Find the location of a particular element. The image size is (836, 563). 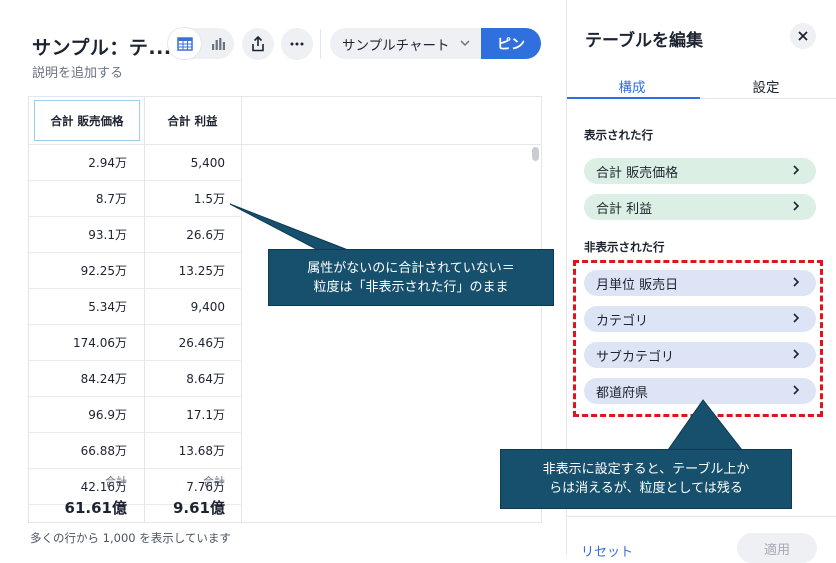

table-view-button is located at coordinates (184, 43).